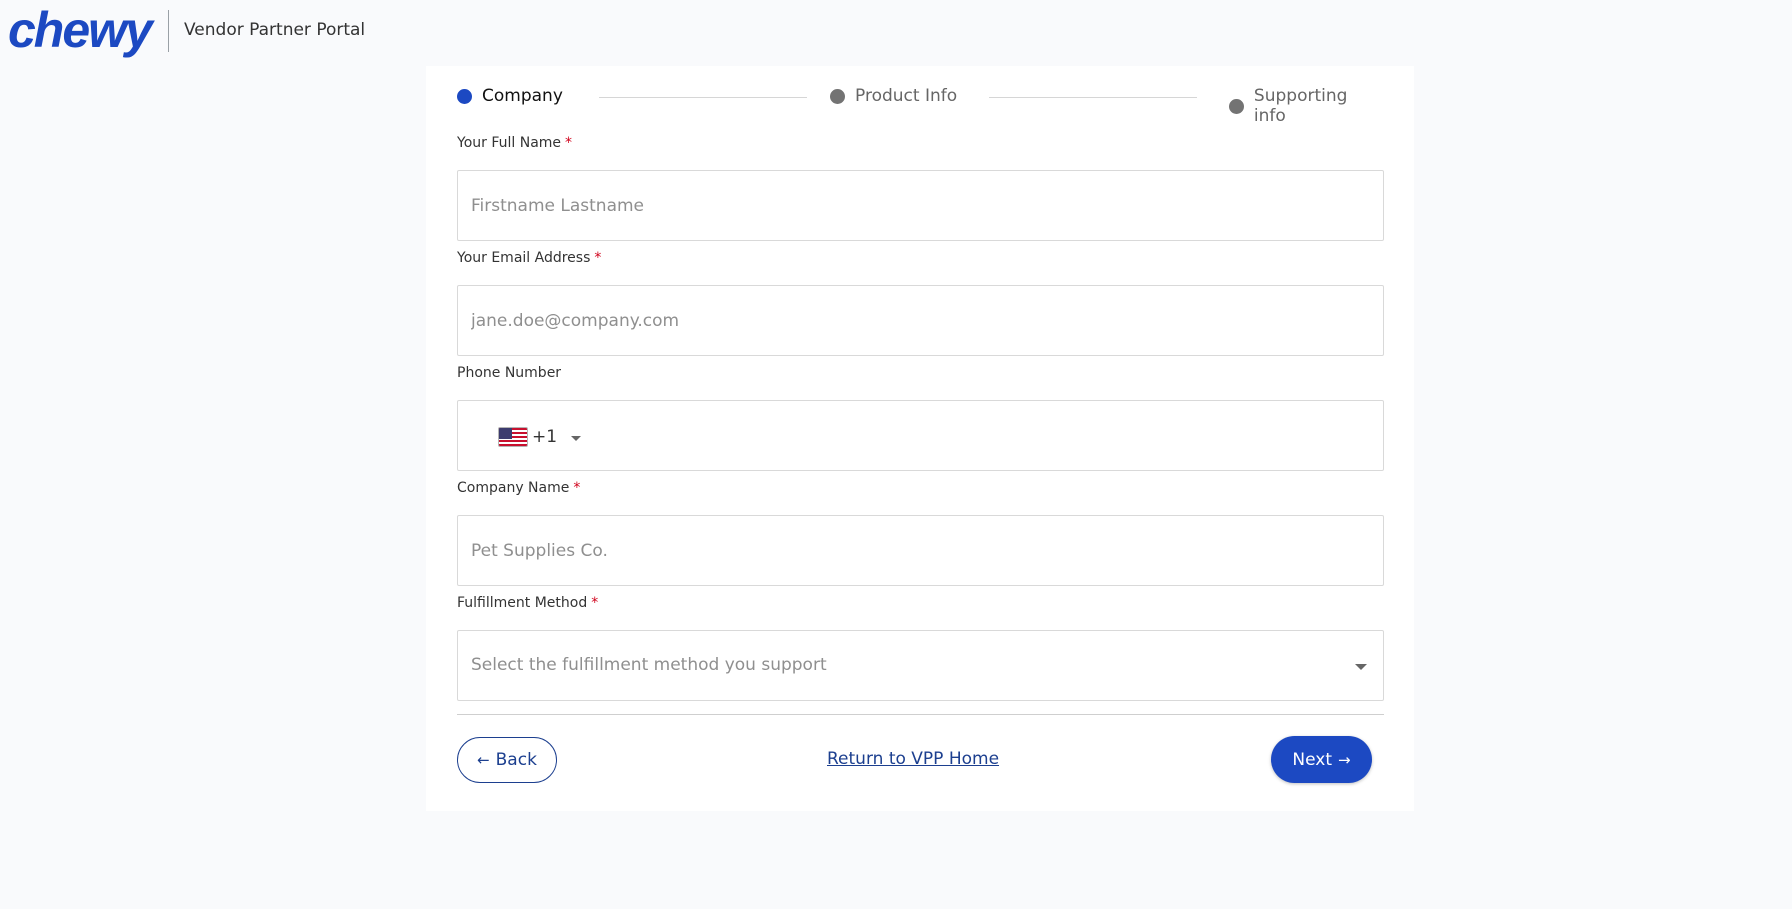  What do you see at coordinates (516, 760) in the screenshot?
I see `back-button-label: Back` at bounding box center [516, 760].